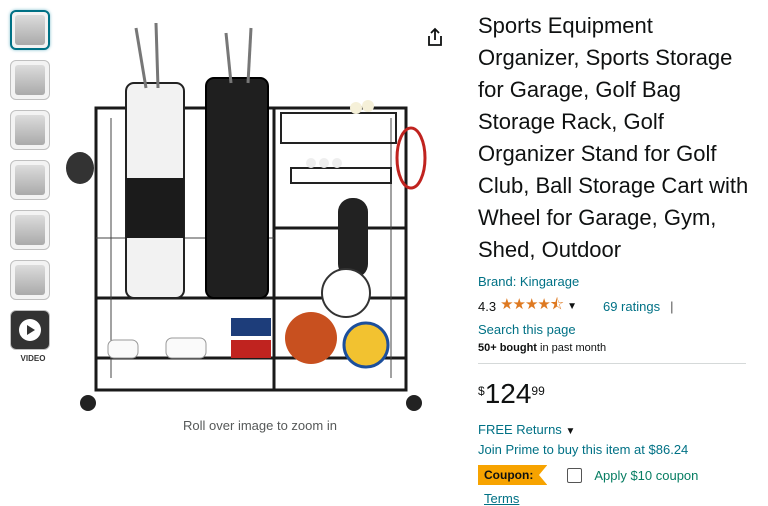 Image resolution: width=768 pixels, height=506 pixels. I want to click on bought-count-rest: in past month, so click(571, 348).